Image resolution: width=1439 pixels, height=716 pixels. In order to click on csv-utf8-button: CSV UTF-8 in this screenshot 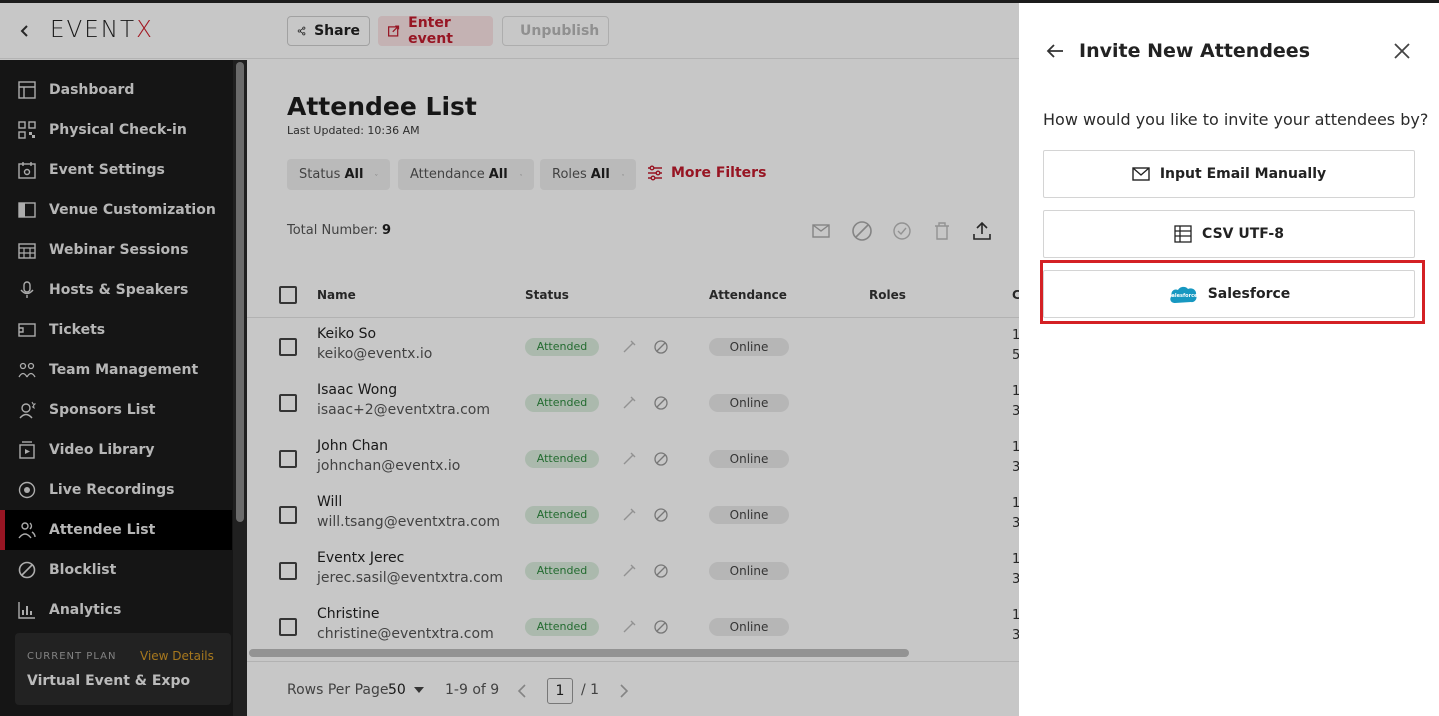, I will do `click(1229, 234)`.